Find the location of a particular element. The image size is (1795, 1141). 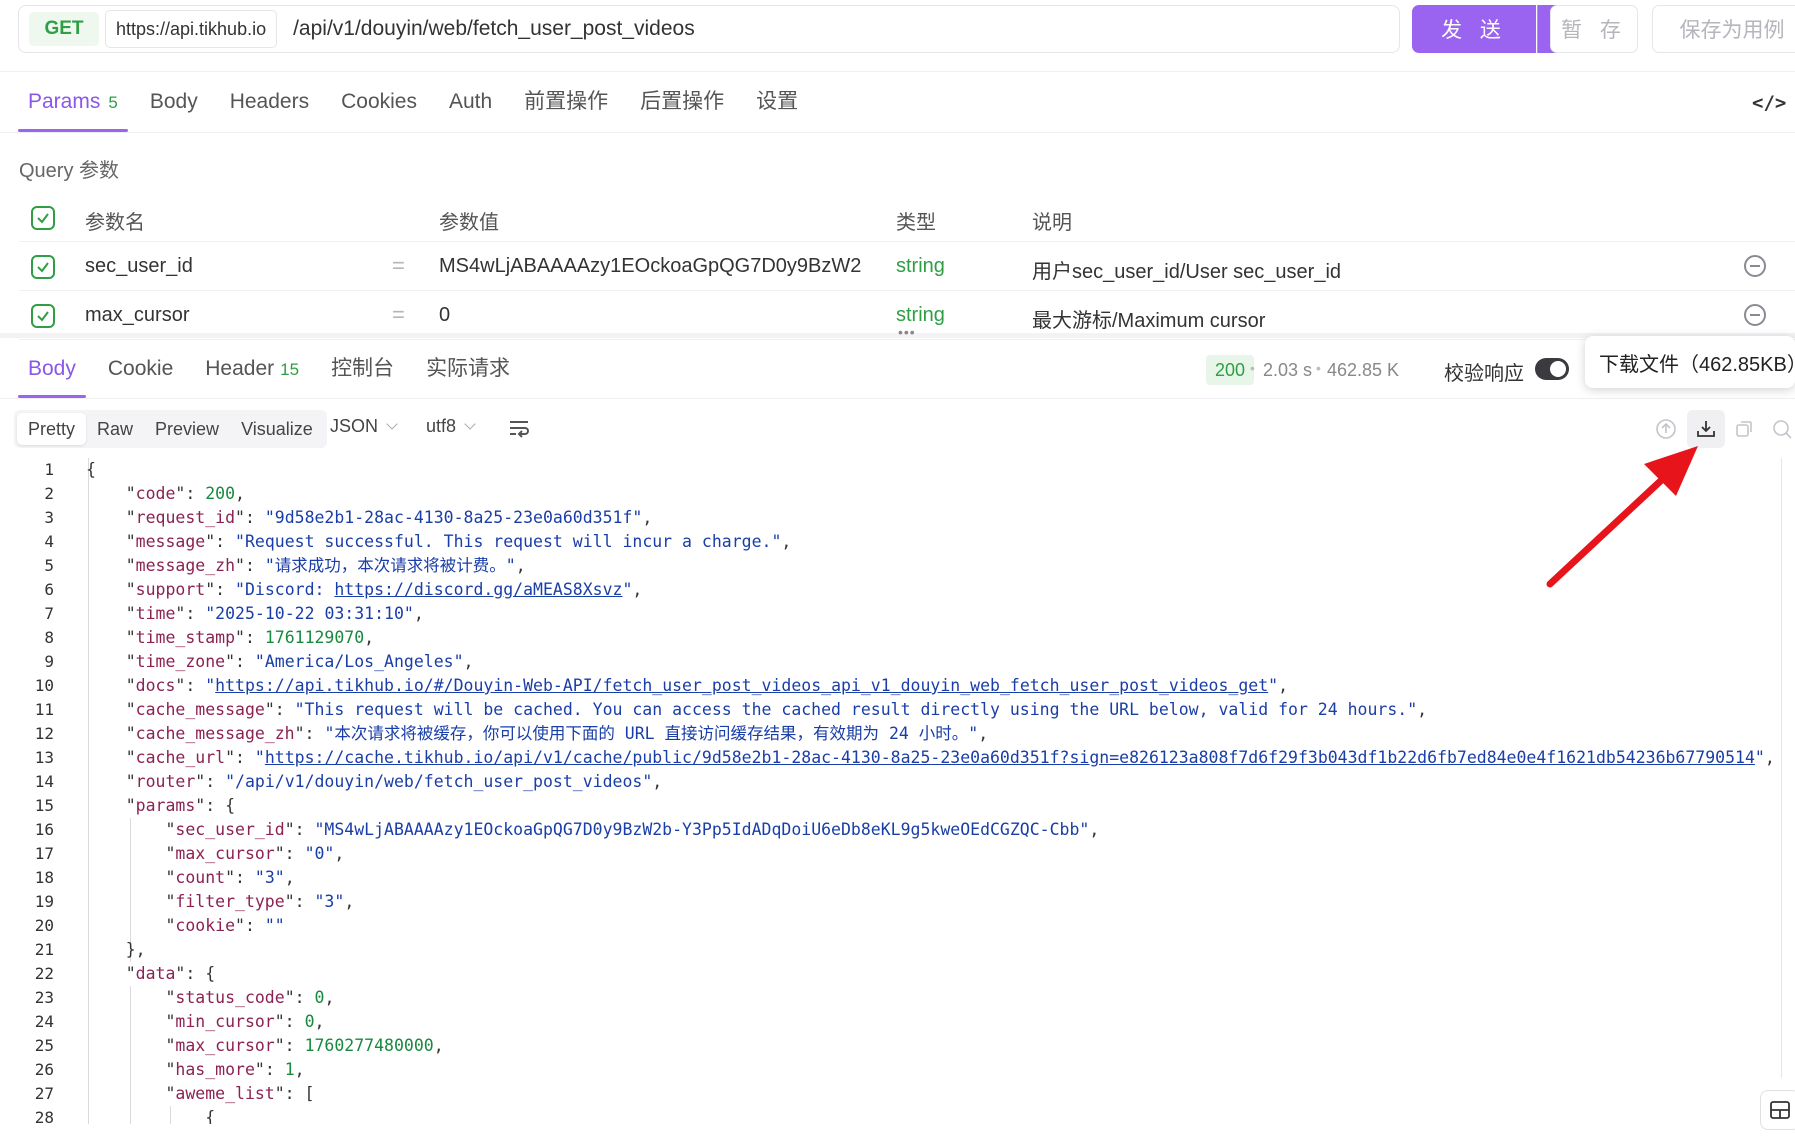

line-number: 12 is located at coordinates (44, 733).